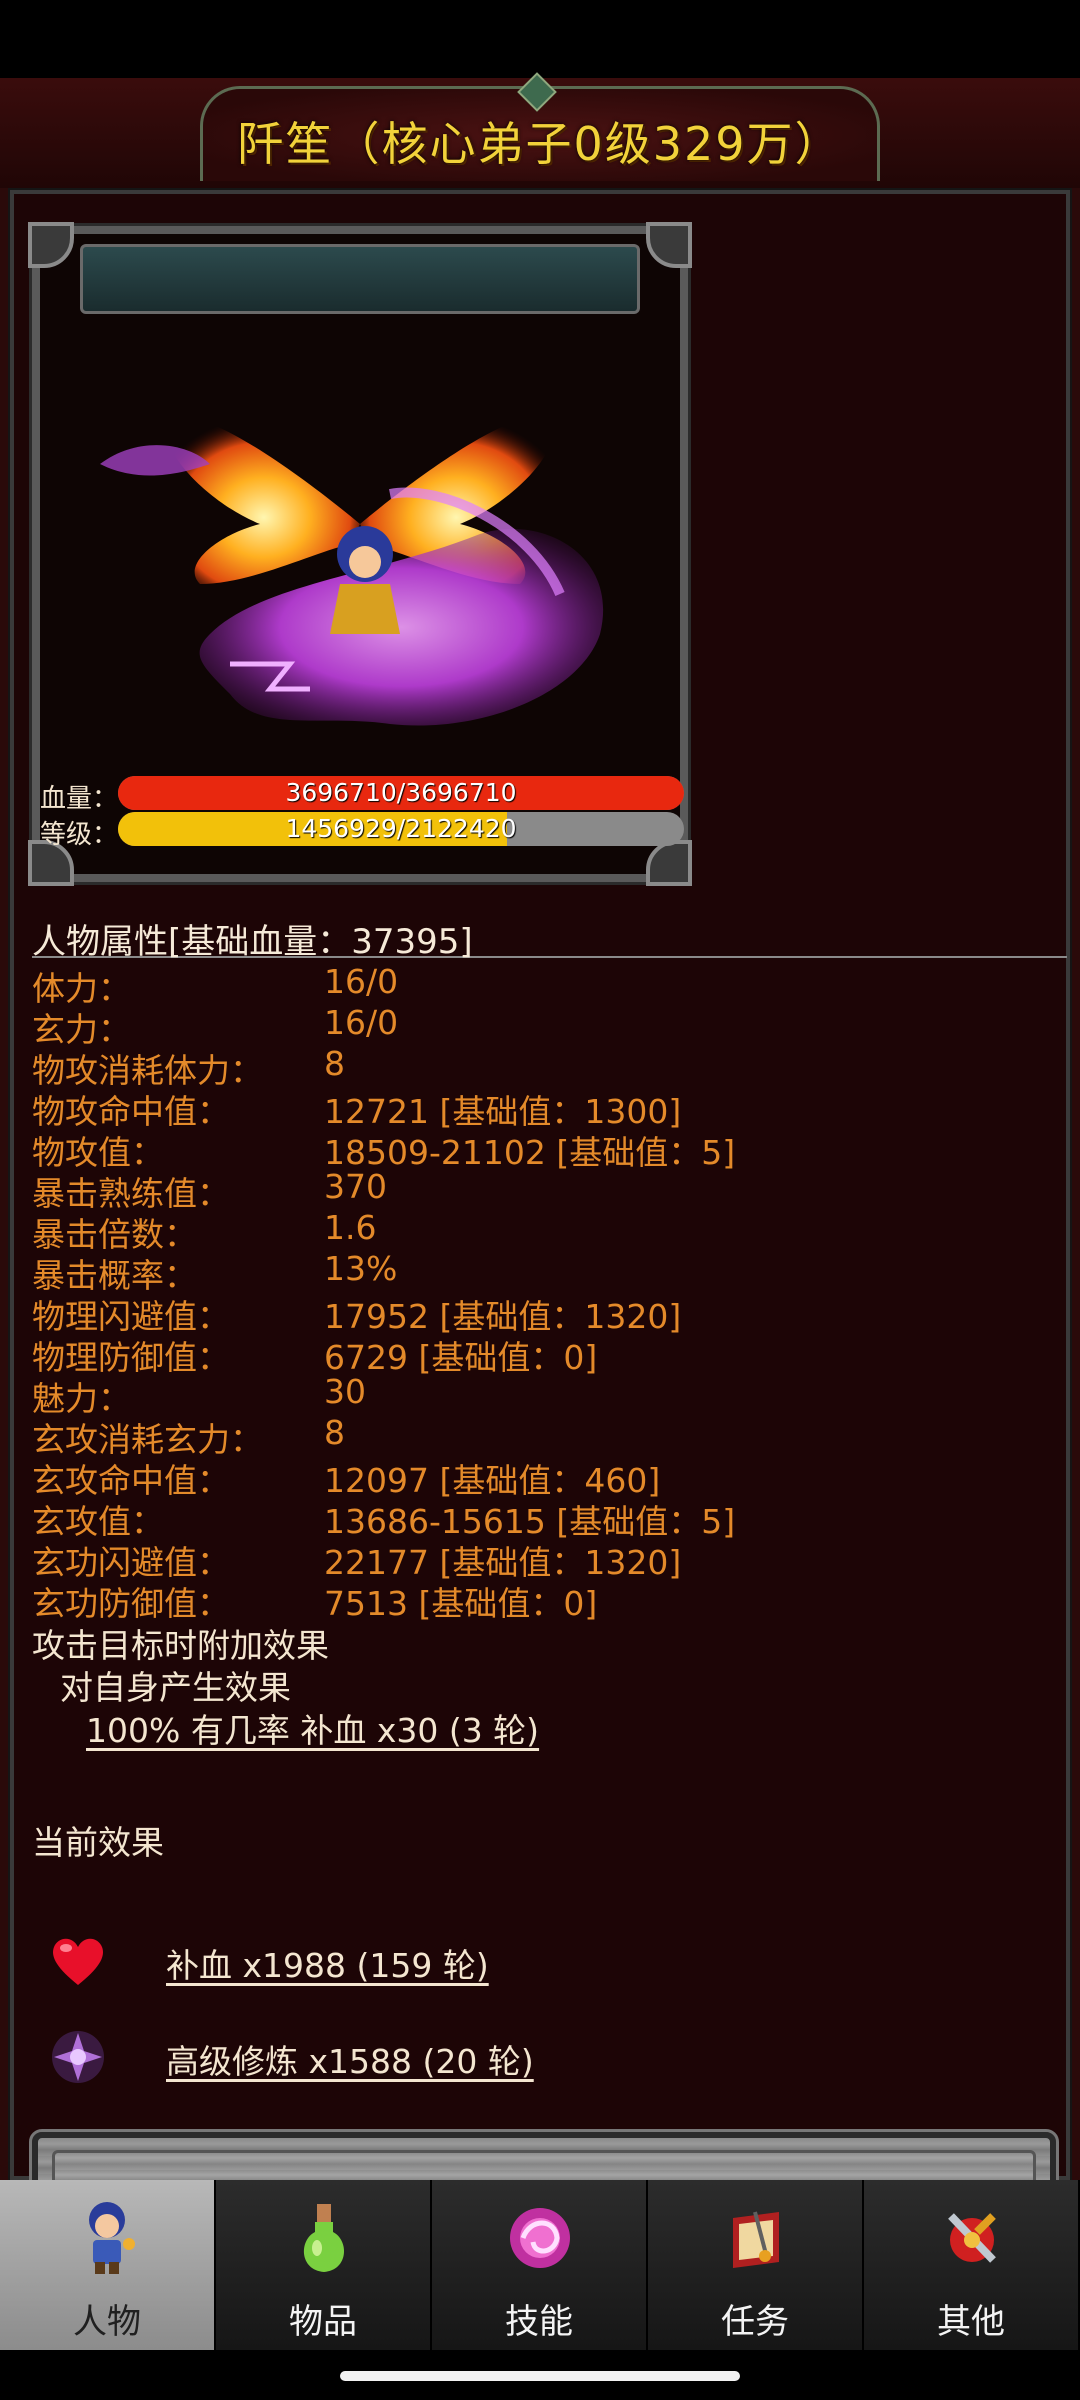 The width and height of the screenshot is (1080, 2400). What do you see at coordinates (98, 1842) in the screenshot?
I see `current-effects-header: 当前效果` at bounding box center [98, 1842].